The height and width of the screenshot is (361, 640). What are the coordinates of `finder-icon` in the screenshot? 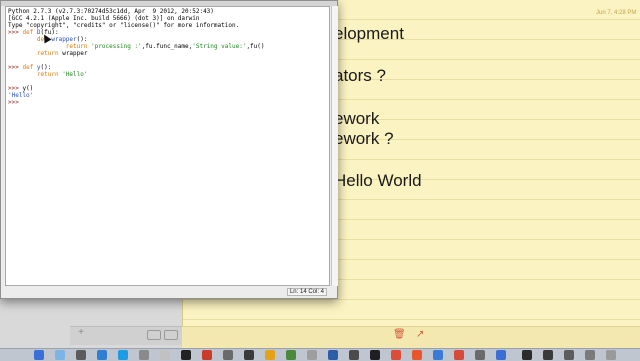 It's located at (39, 355).